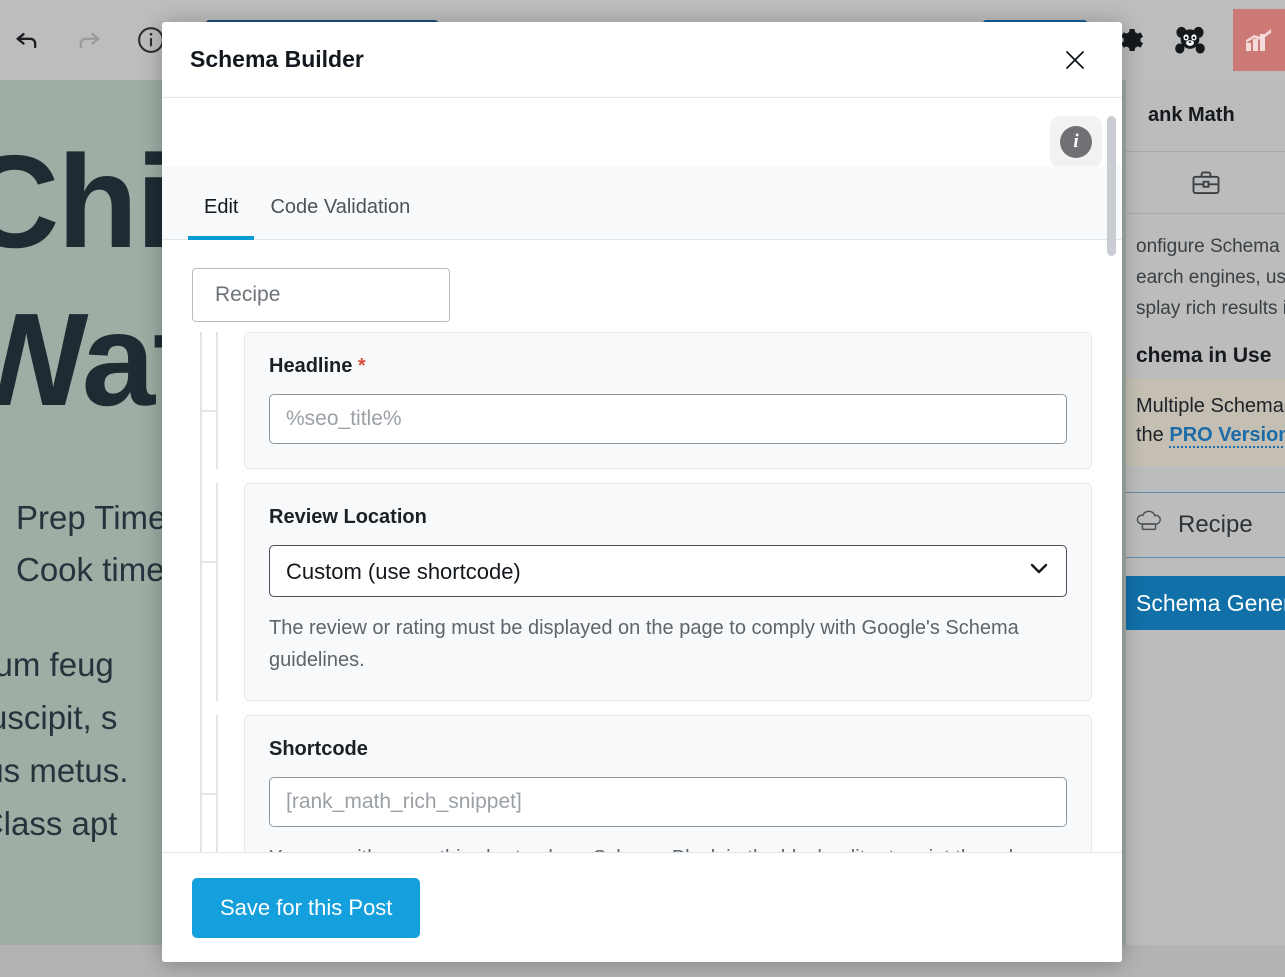 This screenshot has width=1285, height=977. I want to click on description-line: earch engines, use, so click(1210, 277).